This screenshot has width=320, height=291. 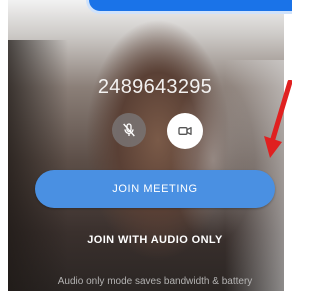 I want to click on meeting-id: 2489643295, so click(x=155, y=87).